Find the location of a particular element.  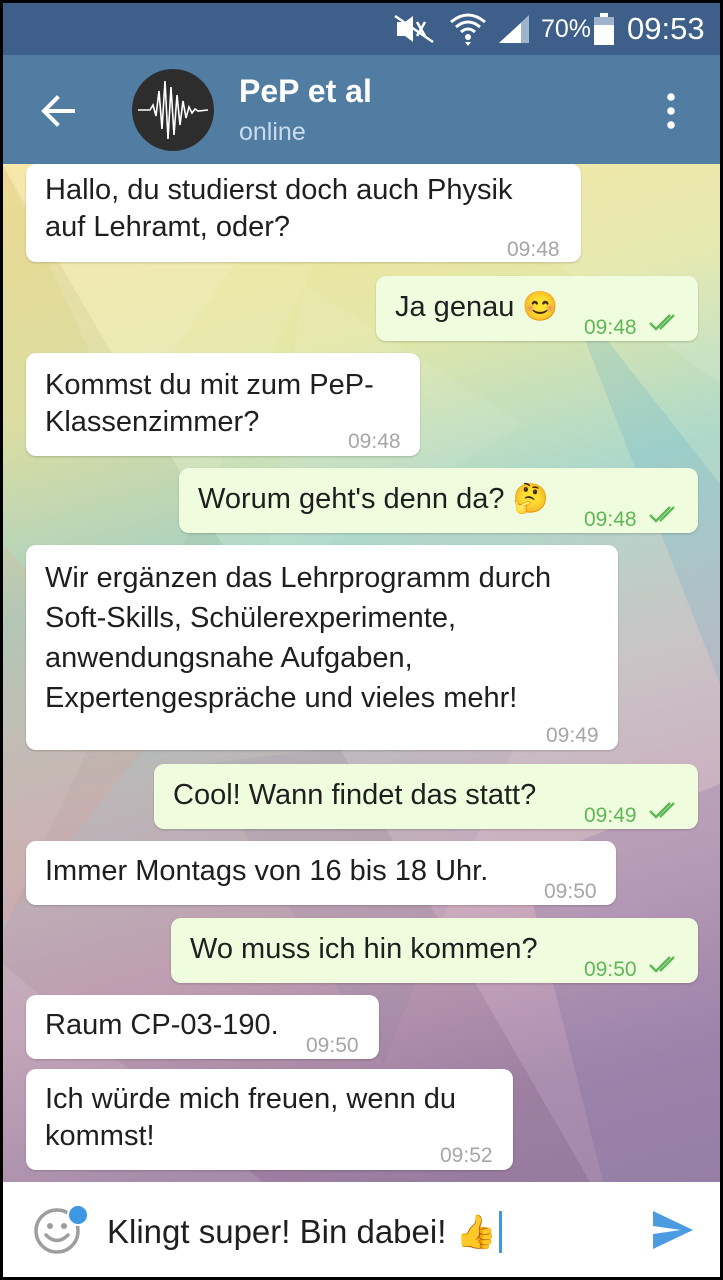

clock: 09:53 is located at coordinates (666, 28).